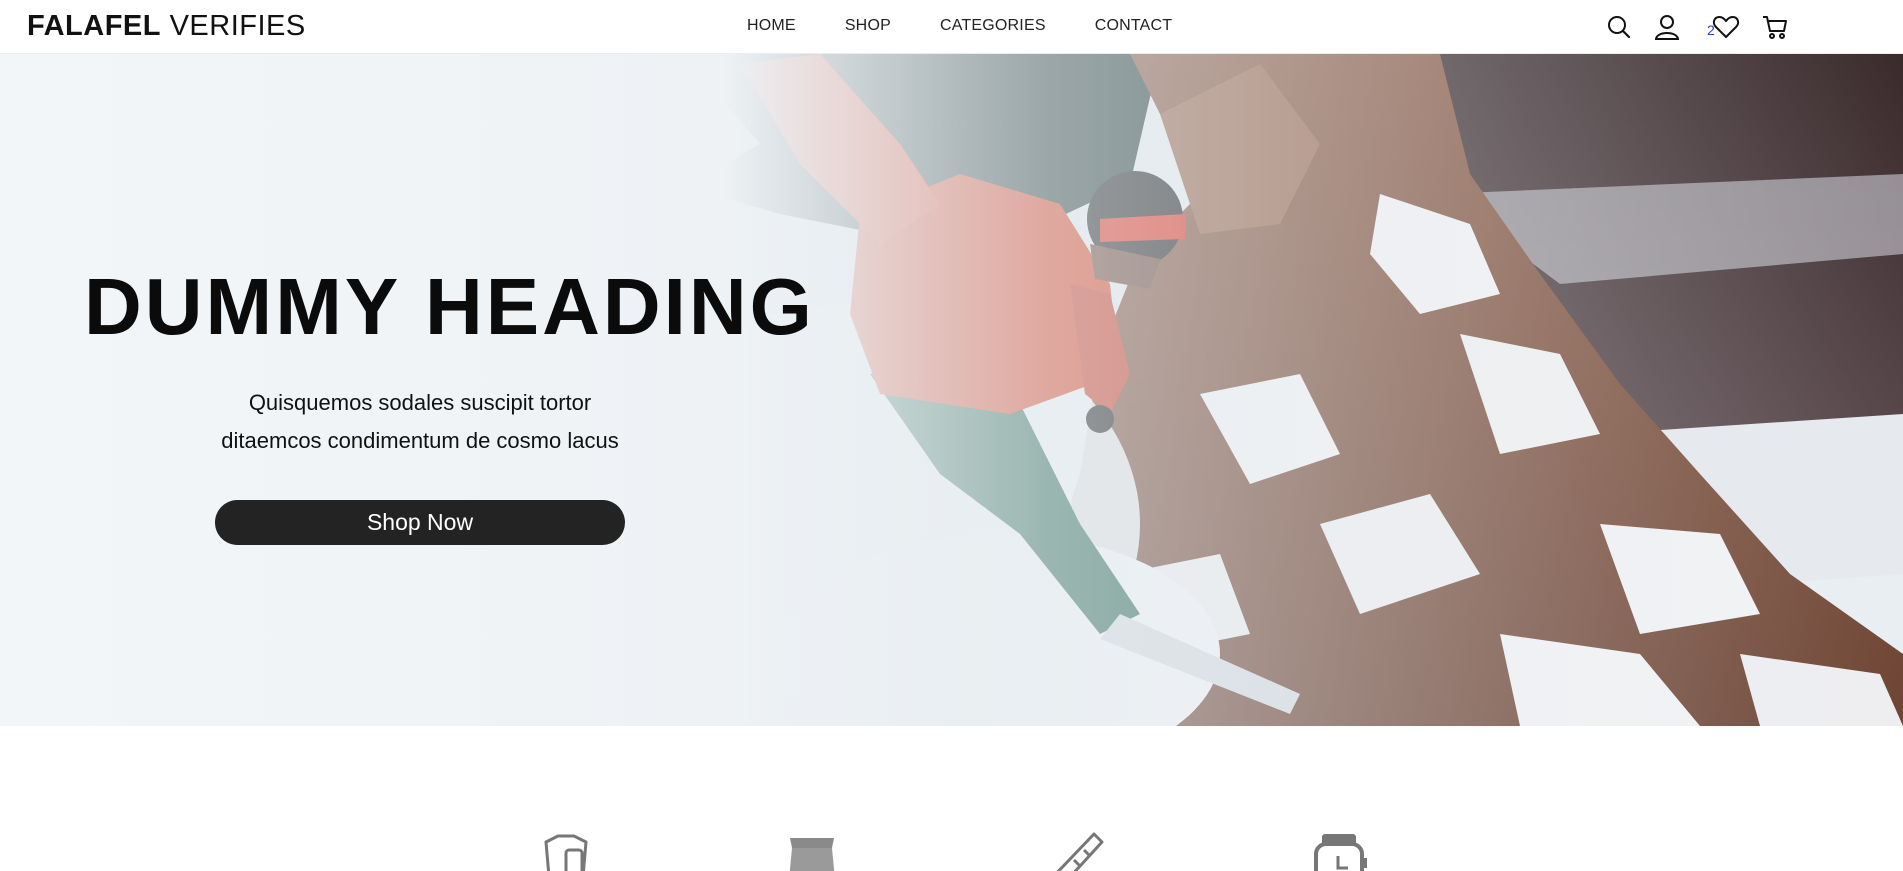 The width and height of the screenshot is (1903, 871). What do you see at coordinates (1340, 850) in the screenshot?
I see `watch-icon` at bounding box center [1340, 850].